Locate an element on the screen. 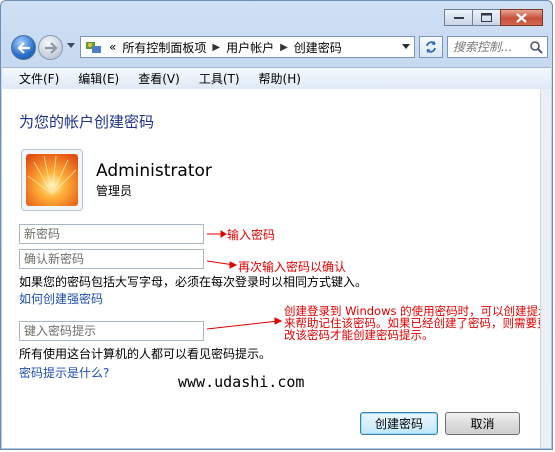 This screenshot has width=555, height=452. maximize-button is located at coordinates (486, 17).